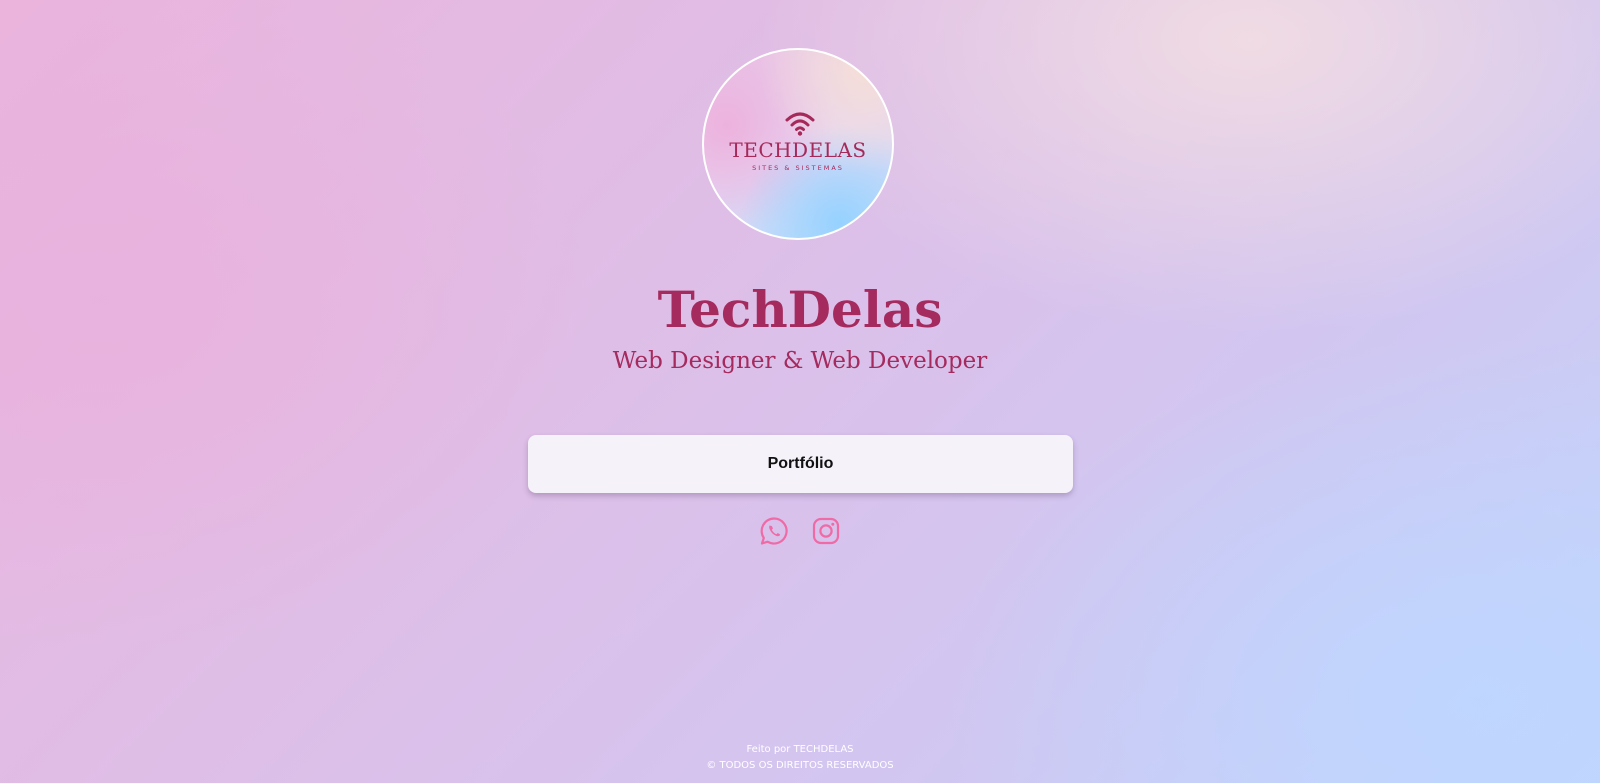  Describe the element at coordinates (798, 168) in the screenshot. I see `logo-tagline: SITES & SISTEMAS` at that location.